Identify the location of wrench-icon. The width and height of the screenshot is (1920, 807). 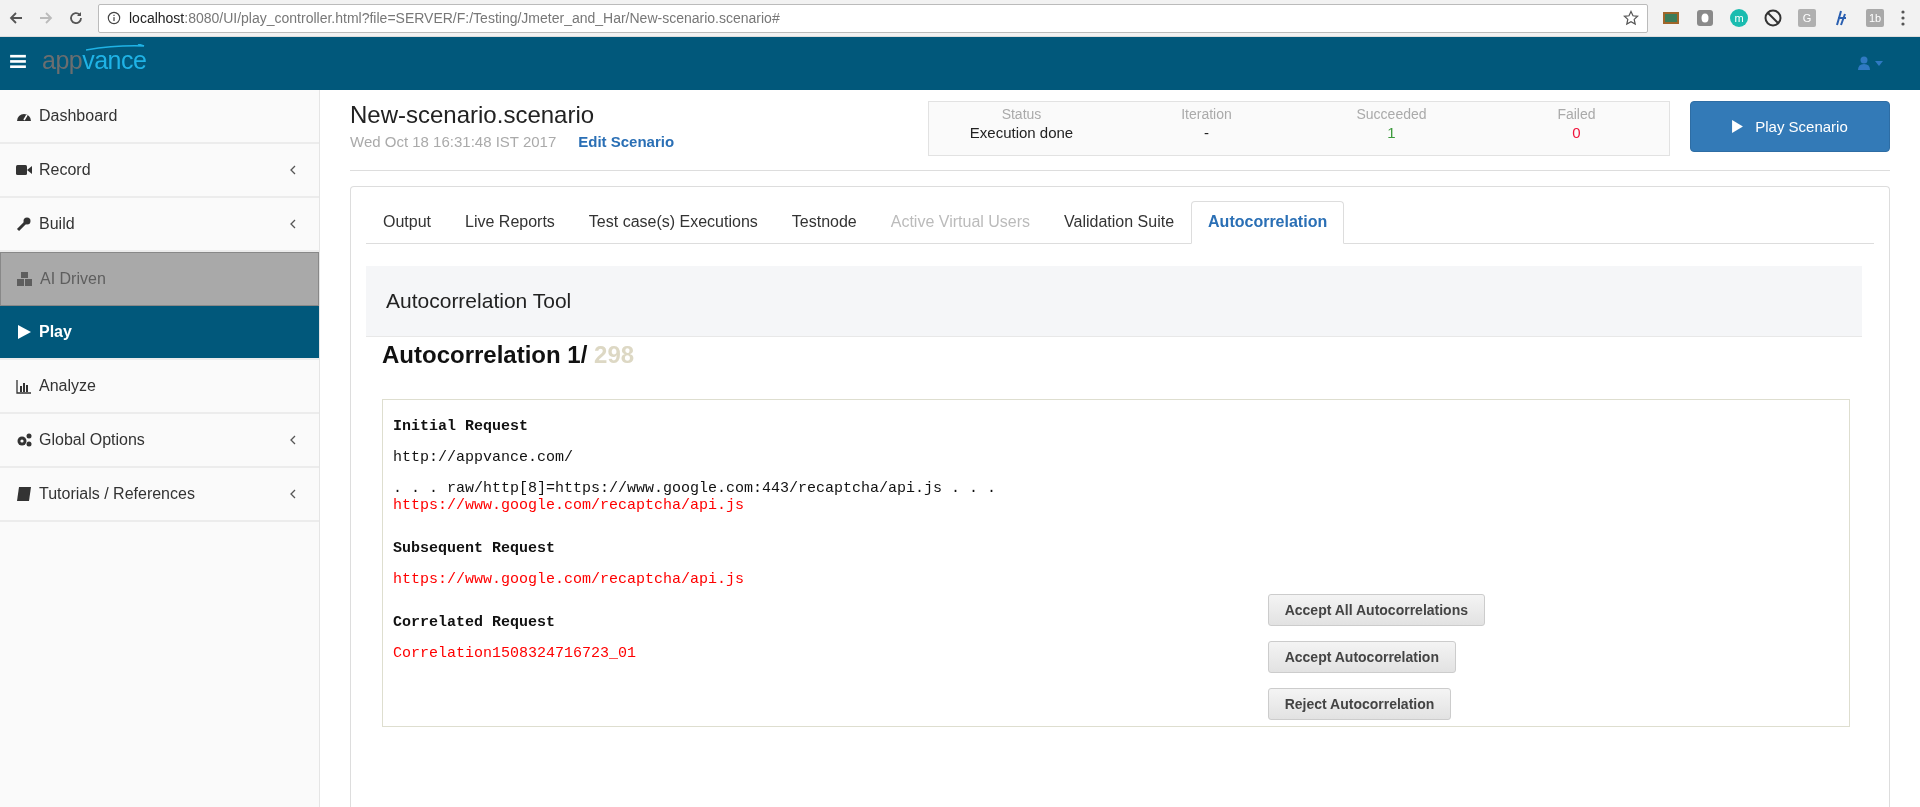
(24, 224).